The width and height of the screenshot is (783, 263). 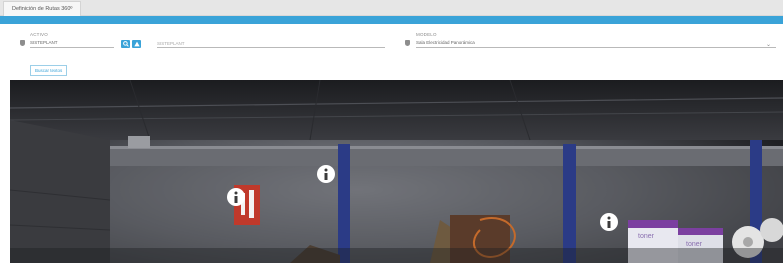 I want to click on warning-icon, so click(x=136, y=44).